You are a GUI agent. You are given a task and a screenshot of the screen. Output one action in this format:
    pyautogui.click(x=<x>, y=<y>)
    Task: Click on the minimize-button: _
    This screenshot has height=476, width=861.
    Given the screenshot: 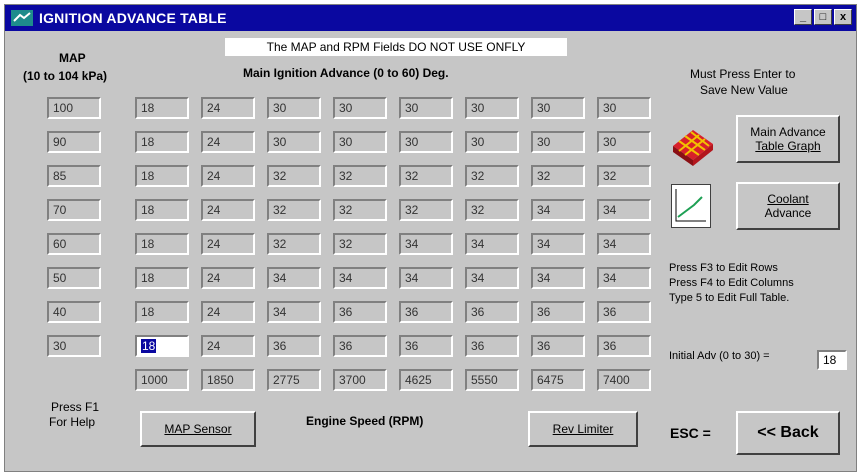 What is the action you would take?
    pyautogui.click(x=803, y=17)
    